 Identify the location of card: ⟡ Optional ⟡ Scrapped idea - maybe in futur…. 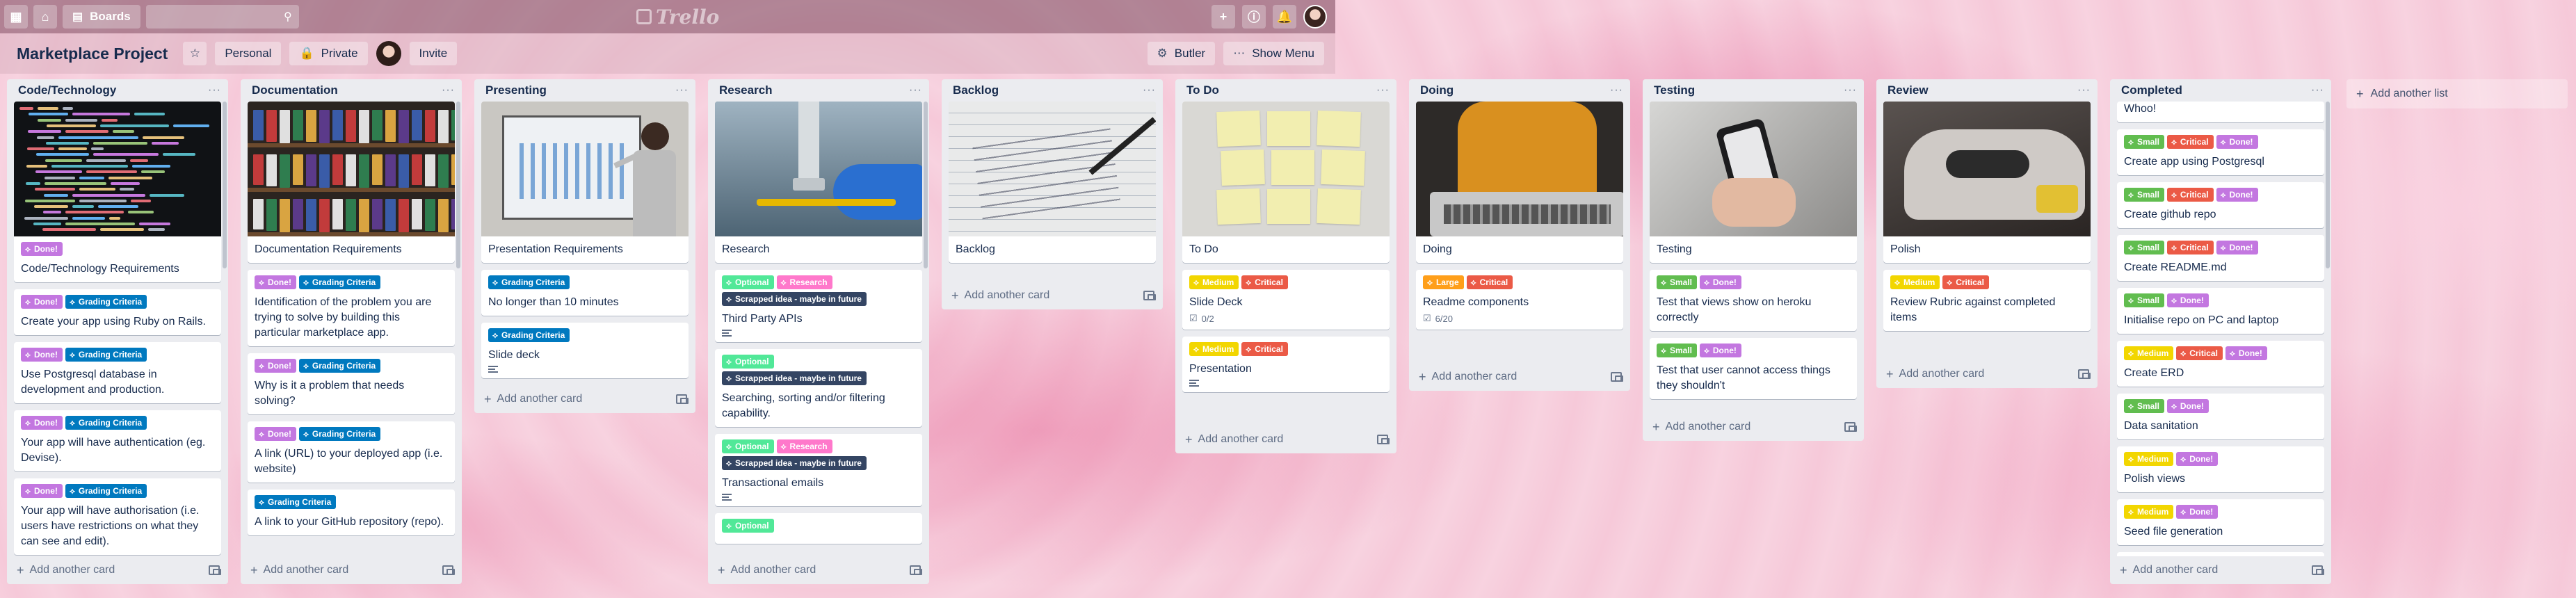
(818, 388).